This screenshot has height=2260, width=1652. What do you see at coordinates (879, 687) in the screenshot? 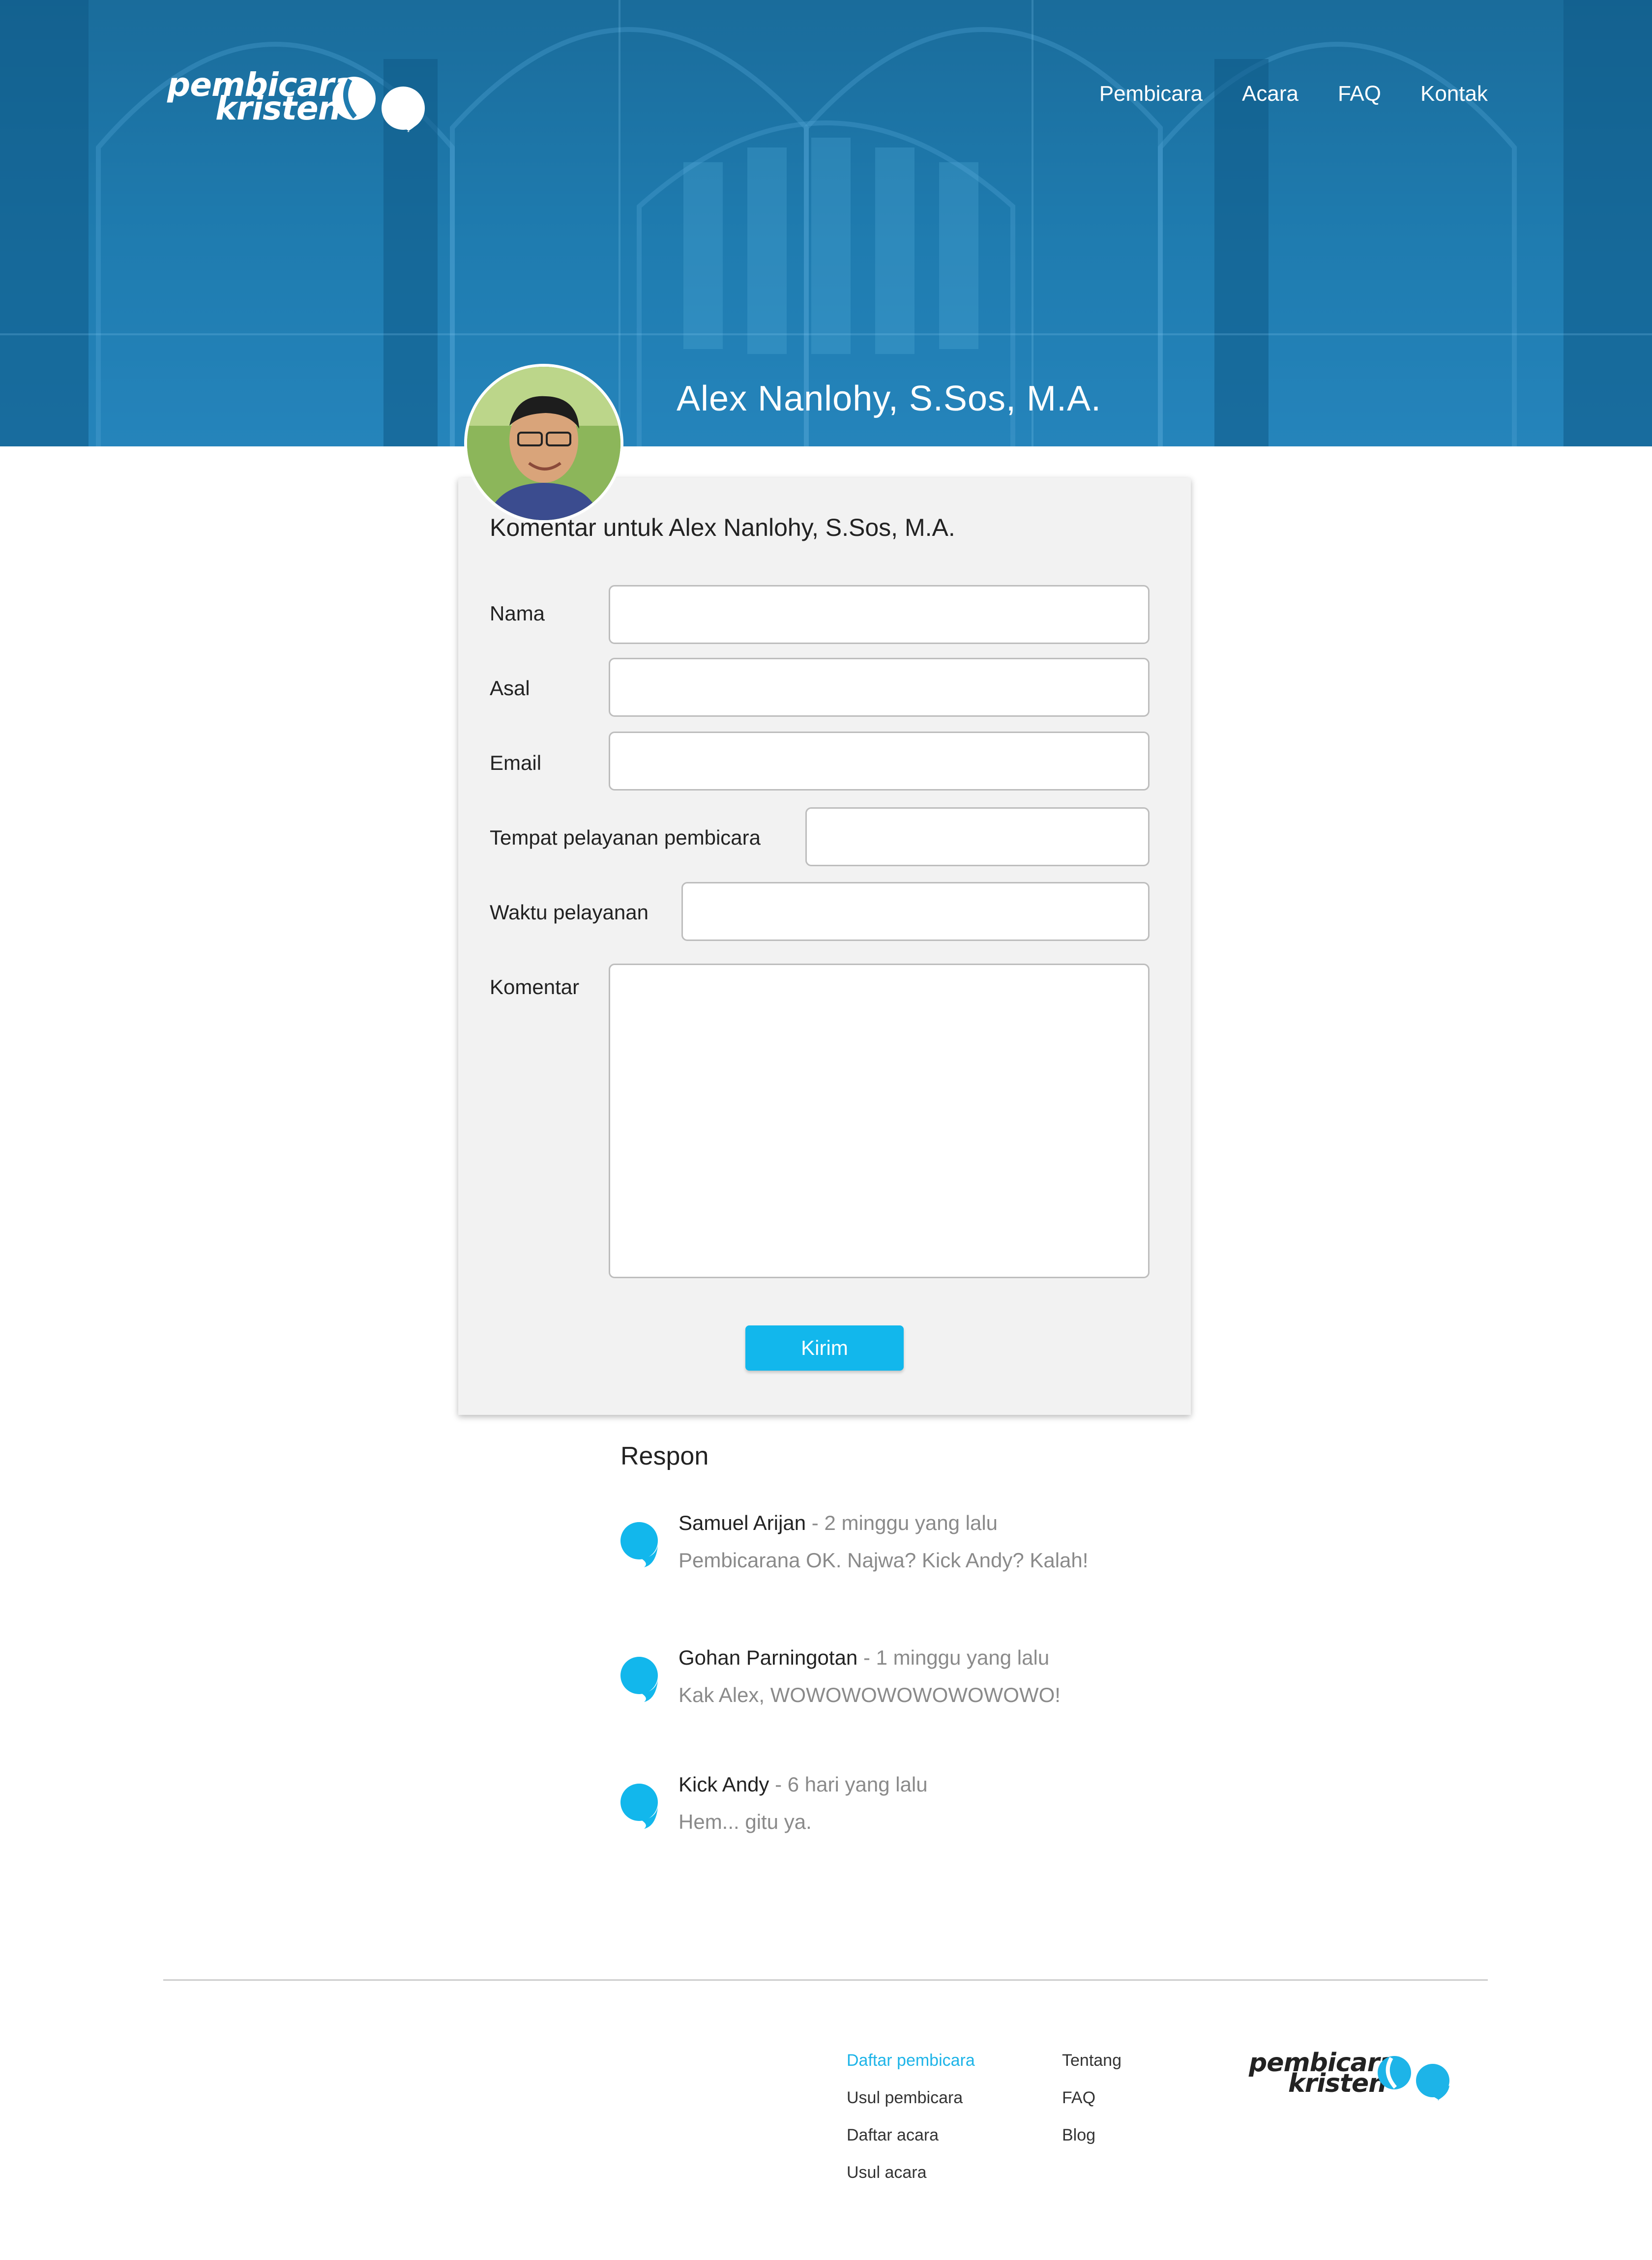
I see `asal-input` at bounding box center [879, 687].